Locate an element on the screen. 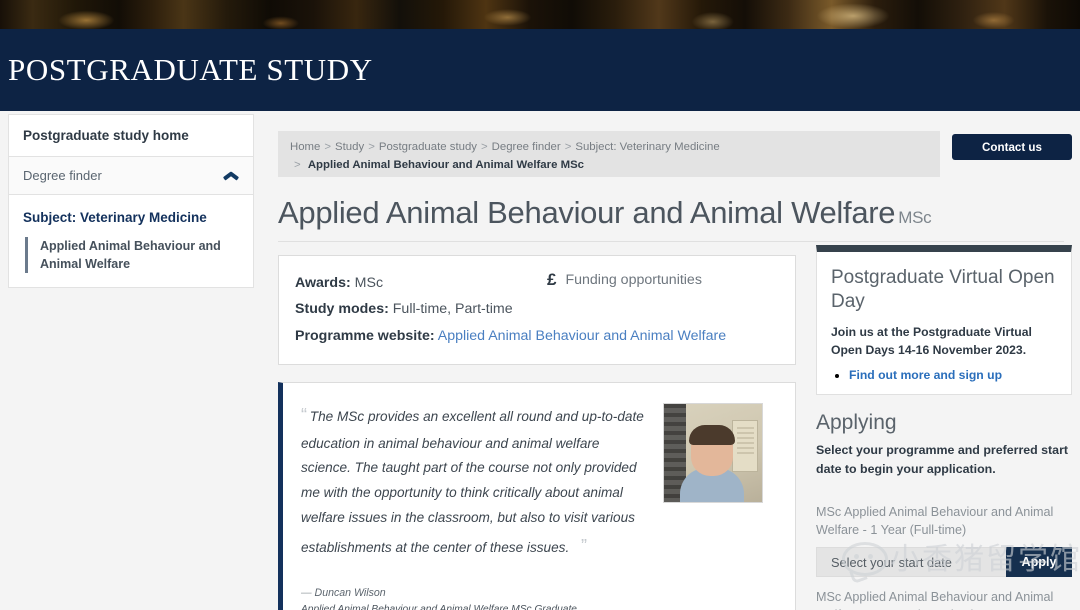 Image resolution: width=1080 pixels, height=610 pixels. sidebar-item-degree-finder: Degree finder is located at coordinates (131, 176).